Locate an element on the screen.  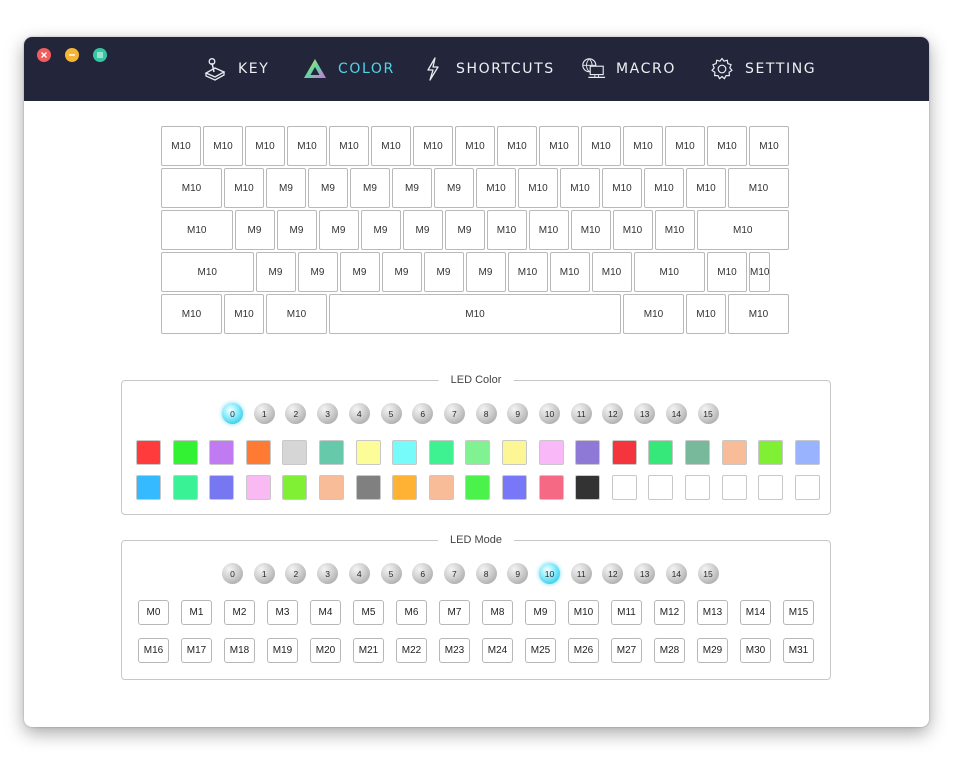
nav-tab-shortcuts: SHORTCUTS is located at coordinates (487, 69).